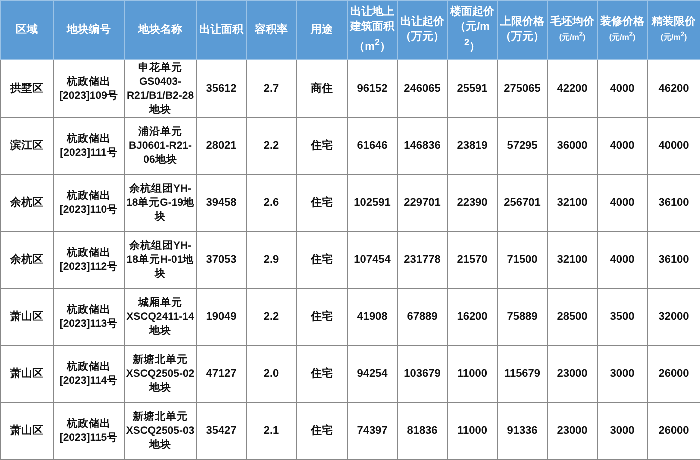 The height and width of the screenshot is (460, 700). I want to click on table-cell: 39458, so click(221, 203).